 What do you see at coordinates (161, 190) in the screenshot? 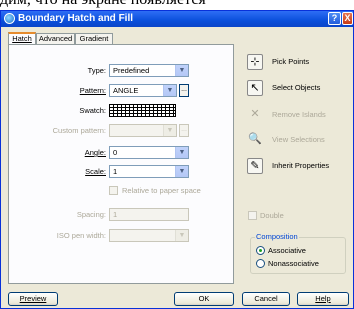
I see `relative-to-paper-label: Relative to paper space` at bounding box center [161, 190].